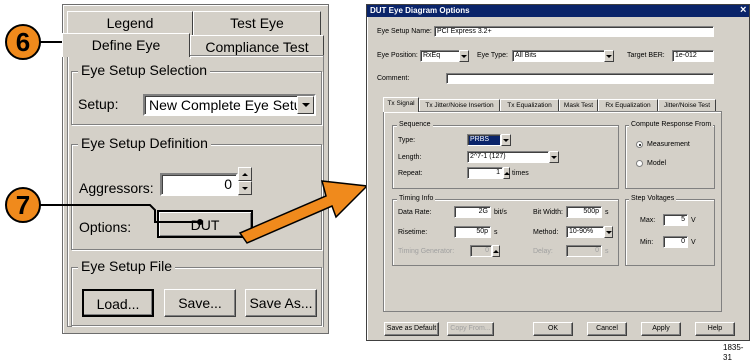 The width and height of the screenshot is (750, 363). What do you see at coordinates (675, 242) in the screenshot?
I see `min-voltage-field: 0` at bounding box center [675, 242].